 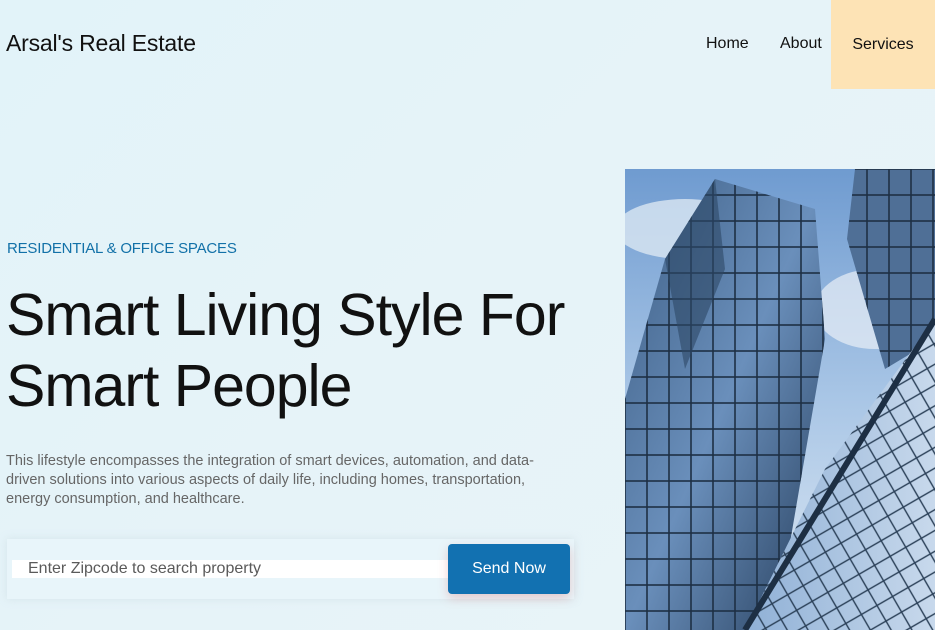 I want to click on nav-link-services: Services, so click(x=883, y=44).